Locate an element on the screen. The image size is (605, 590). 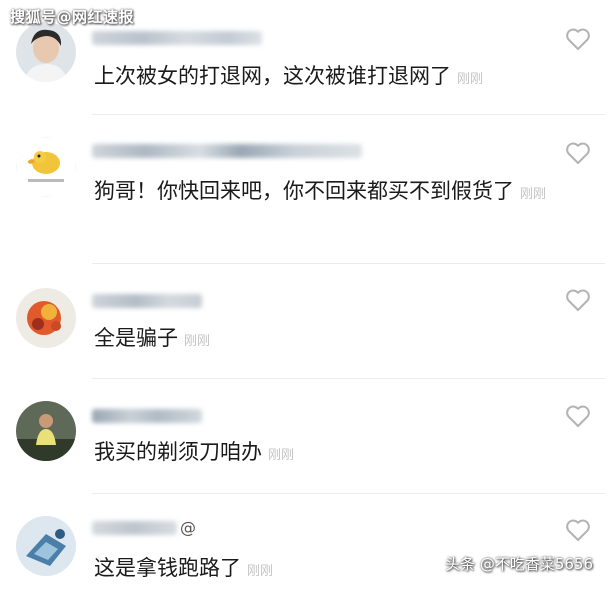
username-suffix: @ is located at coordinates (188, 527).